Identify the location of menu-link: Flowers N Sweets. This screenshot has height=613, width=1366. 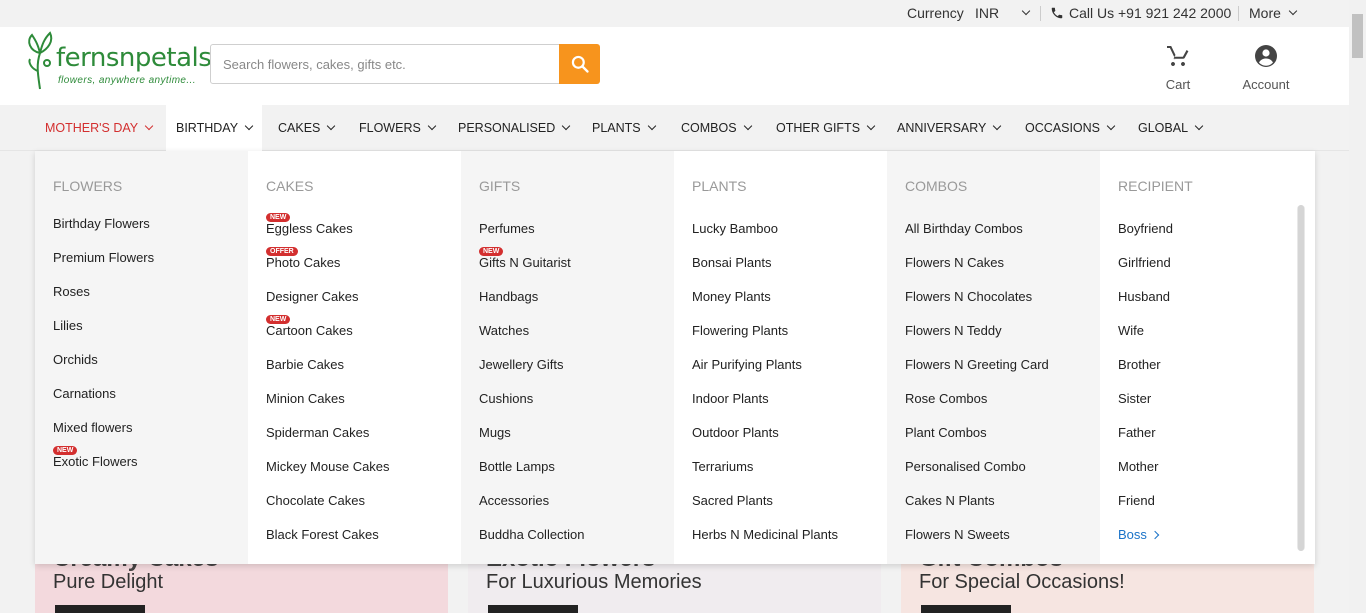
(957, 534).